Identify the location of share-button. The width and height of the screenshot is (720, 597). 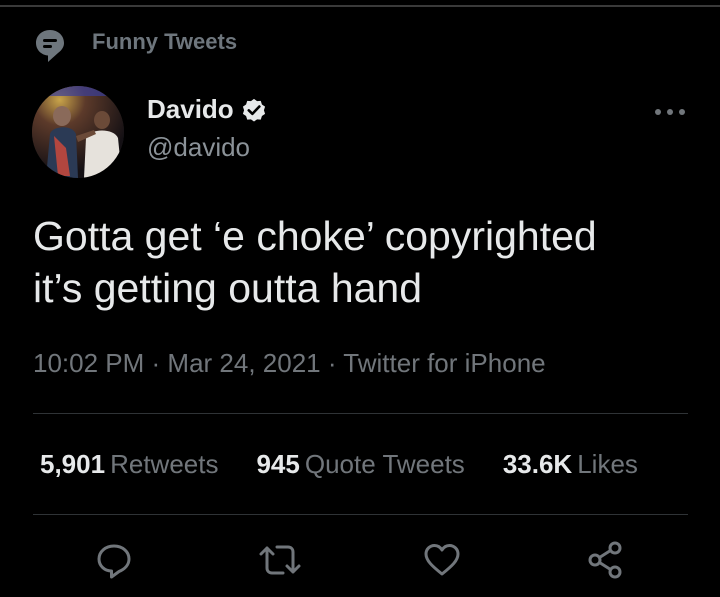
(606, 560).